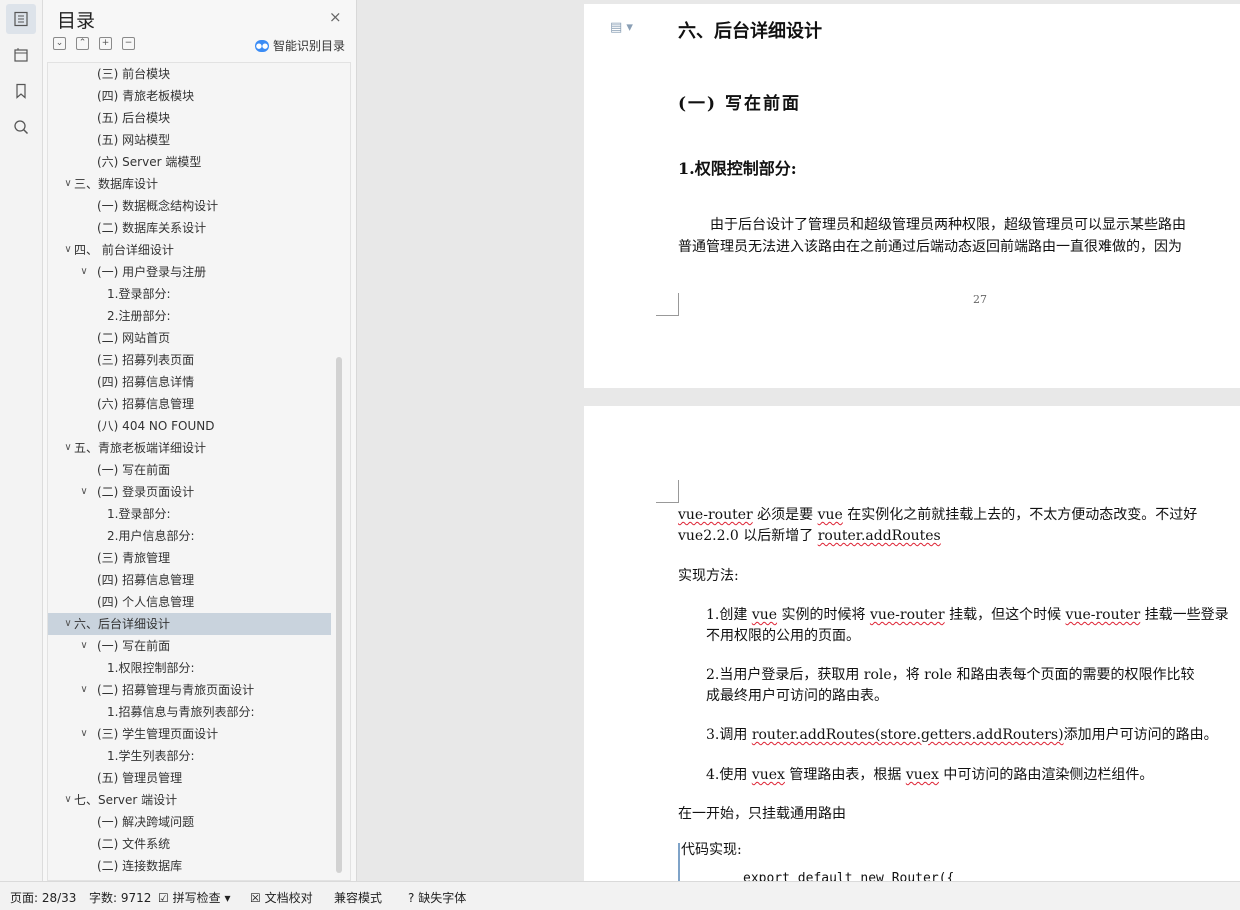  What do you see at coordinates (134, 74) in the screenshot?
I see `toc-item-label: (三) 前台模块` at bounding box center [134, 74].